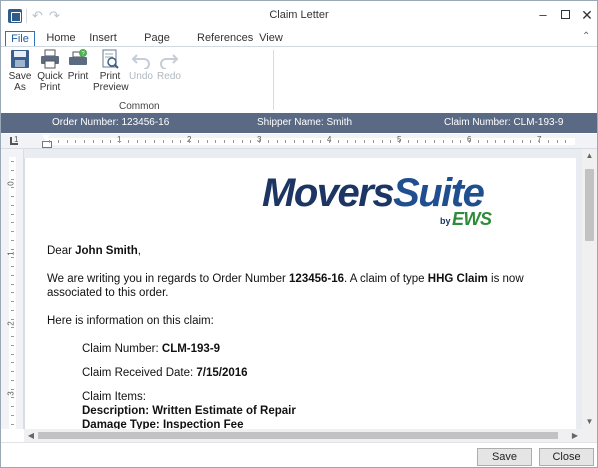 This screenshot has width=598, height=468. Describe the element at coordinates (20, 71) in the screenshot. I see `save-as-button: Save As` at that location.